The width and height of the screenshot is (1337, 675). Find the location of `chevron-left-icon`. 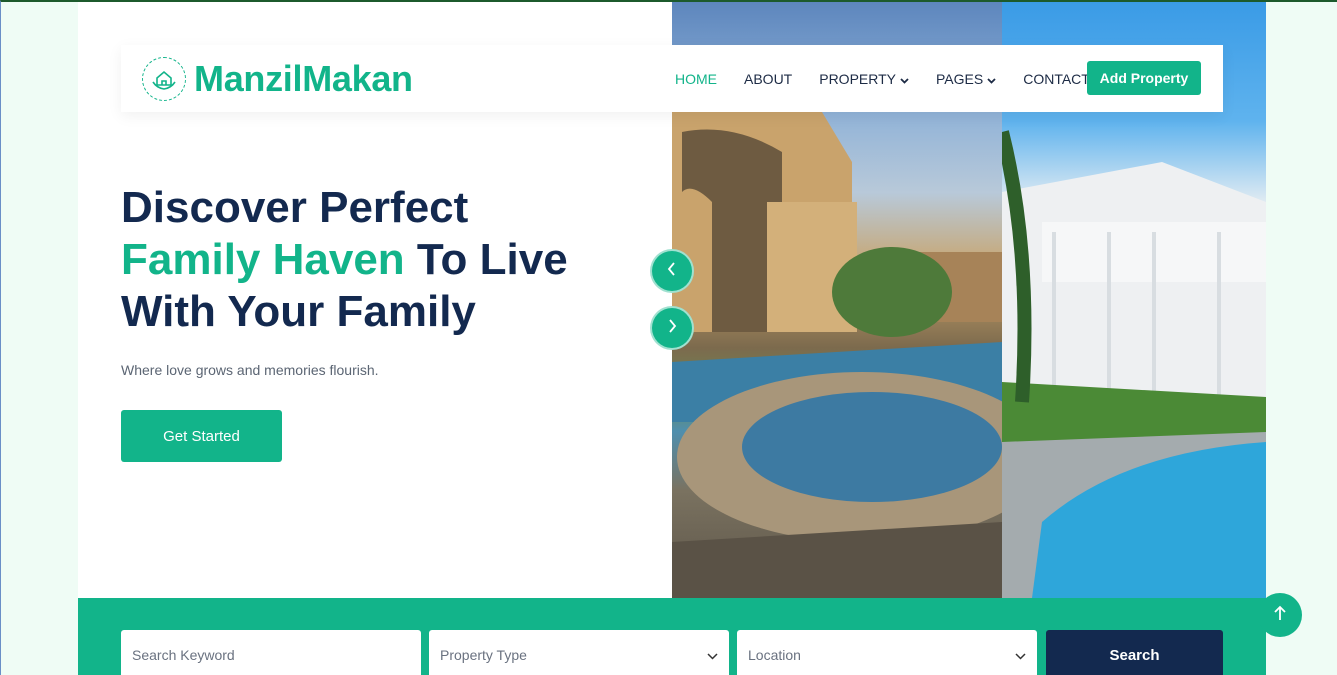

chevron-left-icon is located at coordinates (672, 271).